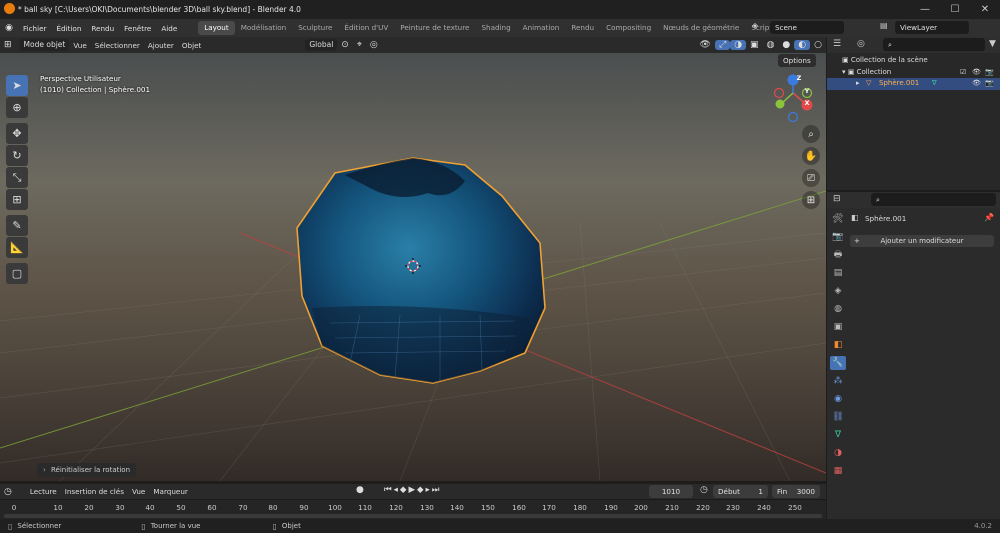 The width and height of the screenshot is (1000, 533). I want to click on menu-marker: Marqueur, so click(170, 491).